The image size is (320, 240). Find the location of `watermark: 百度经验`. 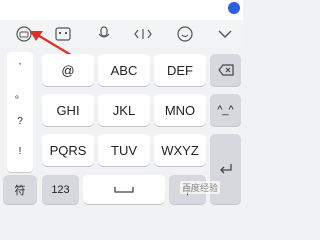

watermark: 百度经验 is located at coordinates (200, 187).